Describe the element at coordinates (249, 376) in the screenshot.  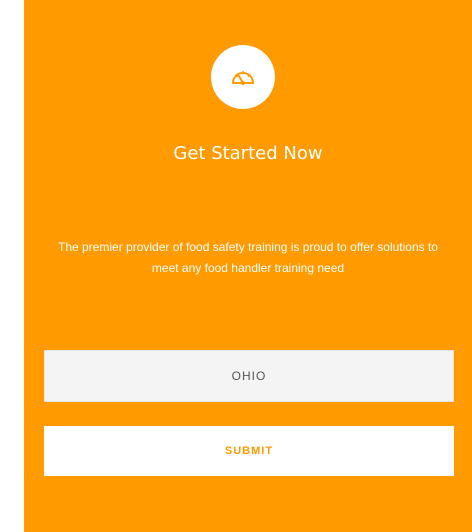
I see `state-input` at that location.